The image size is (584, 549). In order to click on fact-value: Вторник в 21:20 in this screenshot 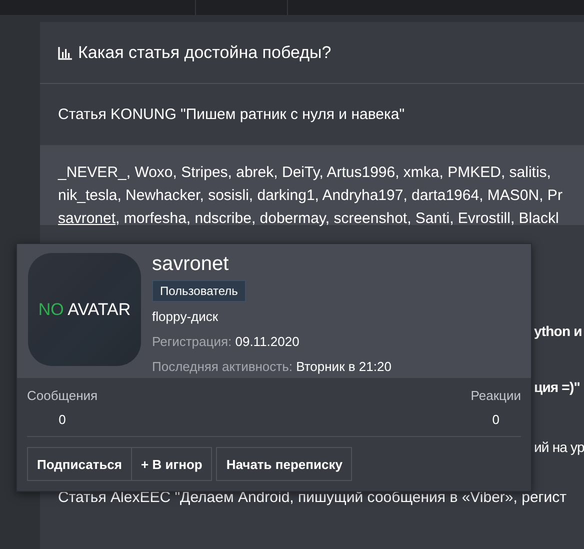, I will do `click(344, 366)`.